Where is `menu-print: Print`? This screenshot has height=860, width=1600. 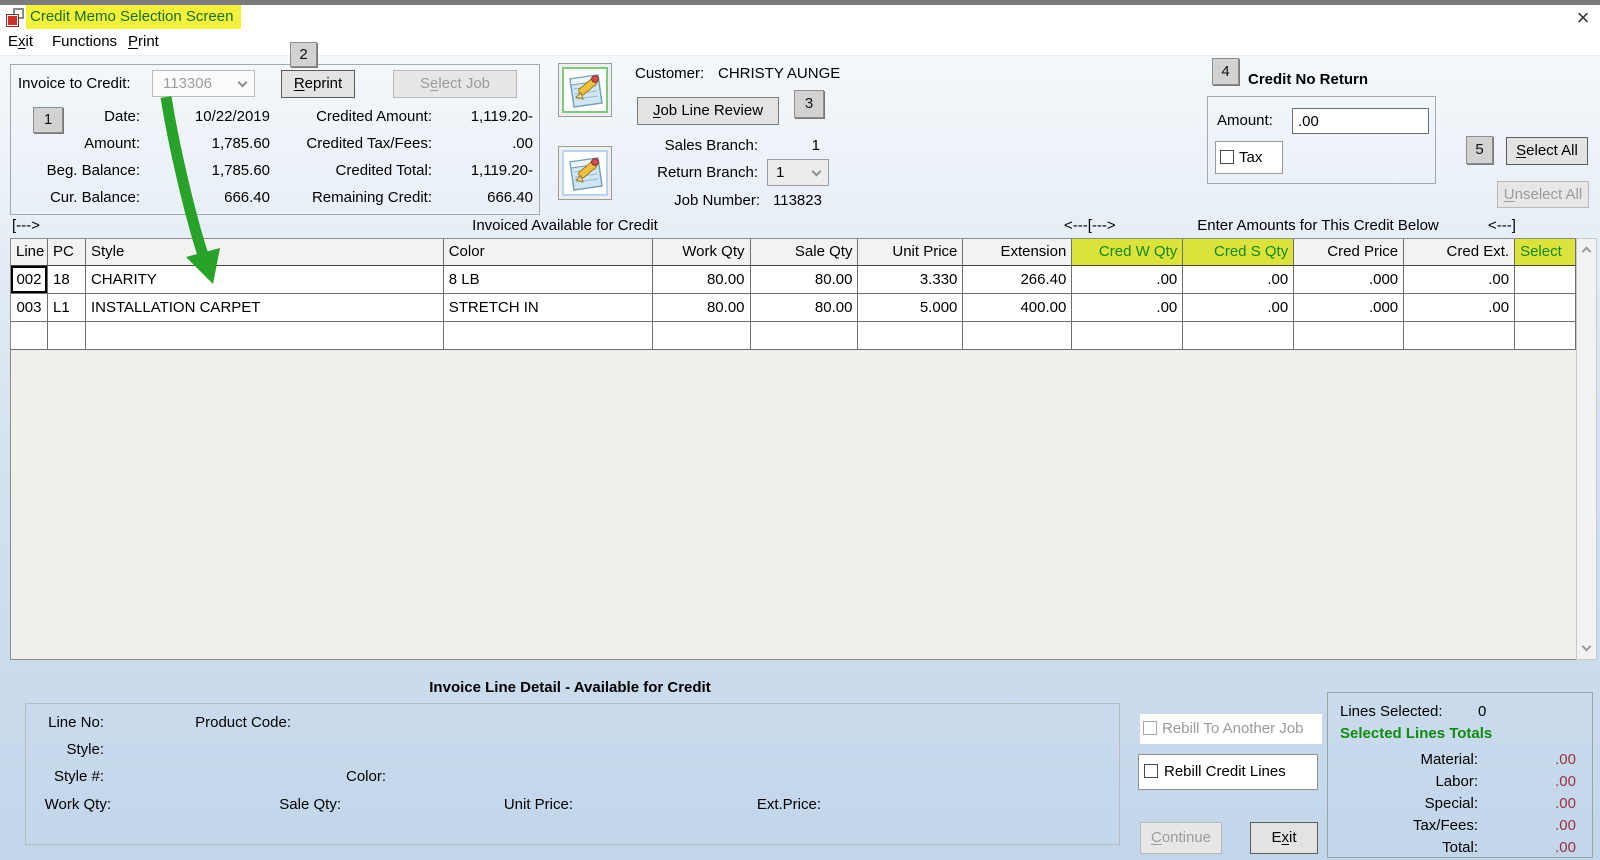
menu-print: Print is located at coordinates (143, 43).